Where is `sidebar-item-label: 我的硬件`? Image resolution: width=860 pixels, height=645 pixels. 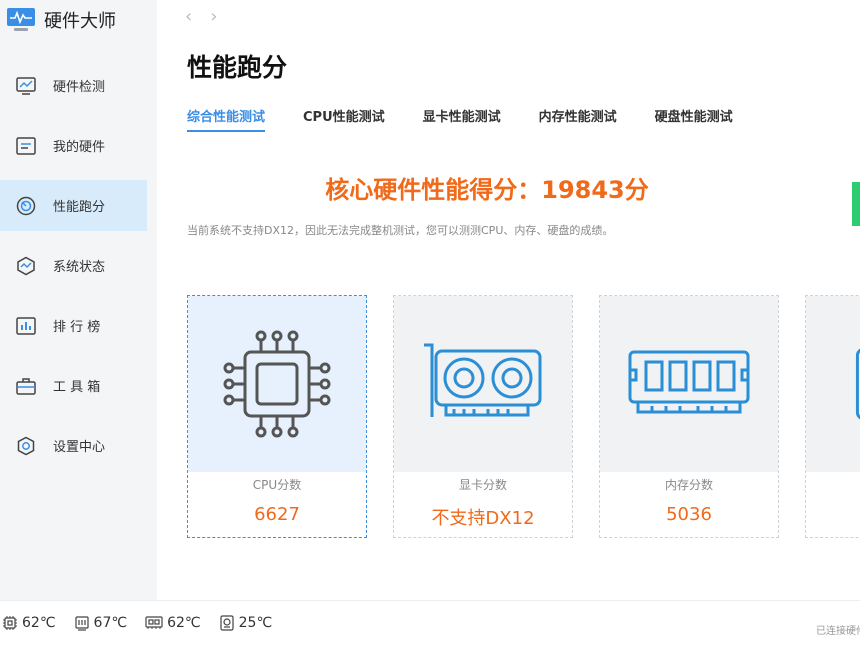 sidebar-item-label: 我的硬件 is located at coordinates (79, 147).